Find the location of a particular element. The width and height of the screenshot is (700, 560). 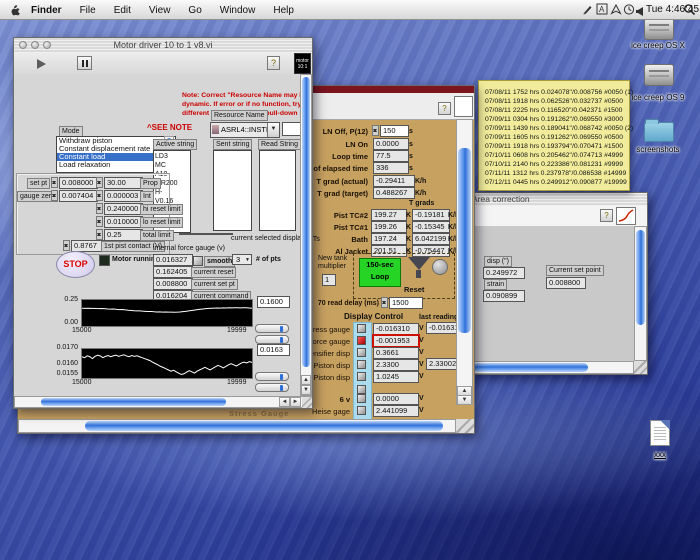

chevron-down-icon: ▼ is located at coordinates (273, 130).